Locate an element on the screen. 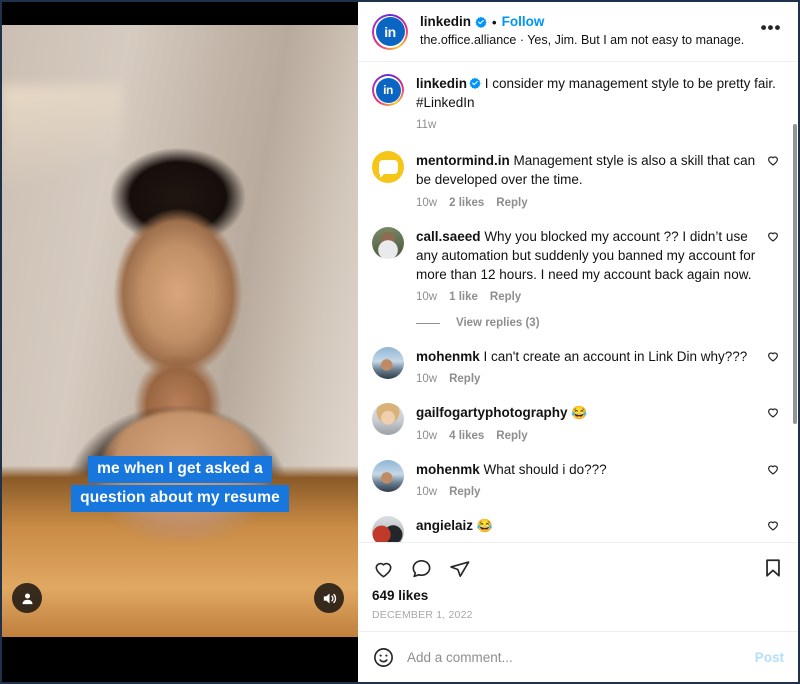  comment-body: mohenmk What should i do??? 10w Reply is located at coordinates (586, 479).